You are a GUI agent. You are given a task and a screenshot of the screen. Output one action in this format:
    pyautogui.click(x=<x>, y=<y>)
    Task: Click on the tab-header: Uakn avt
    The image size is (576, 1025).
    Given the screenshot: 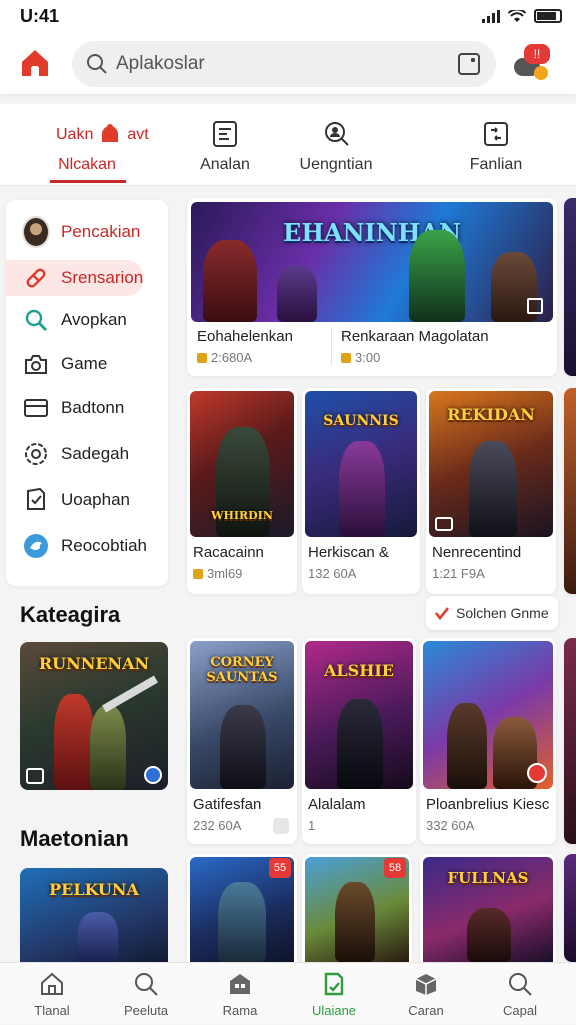 What is the action you would take?
    pyautogui.click(x=102, y=135)
    